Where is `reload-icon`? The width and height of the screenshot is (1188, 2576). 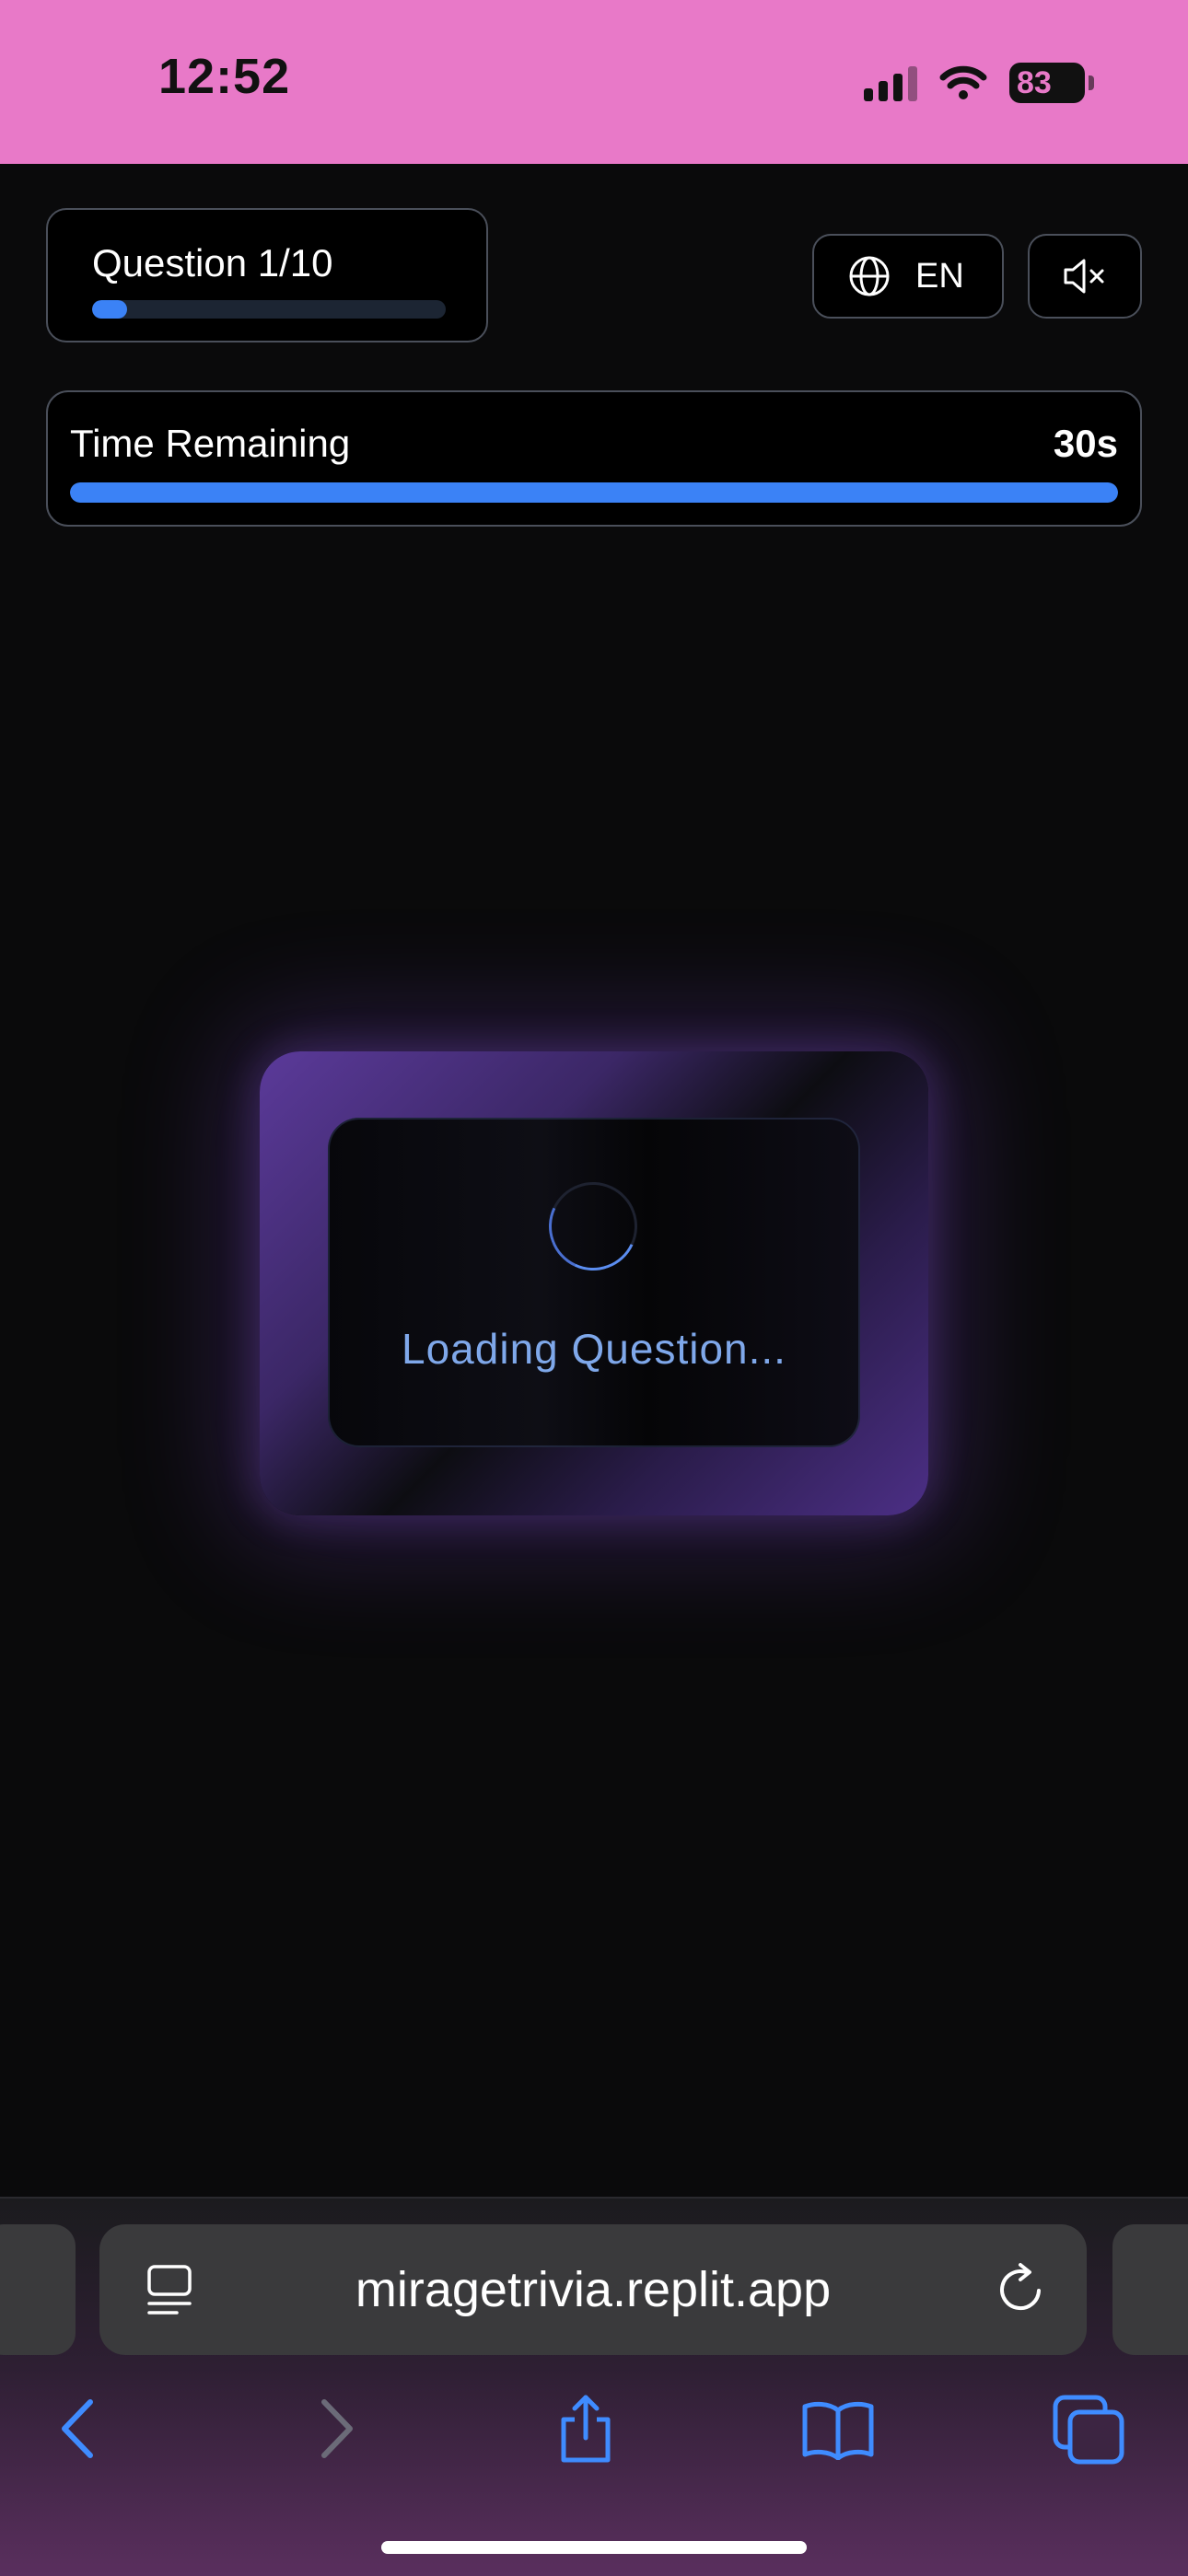 reload-icon is located at coordinates (1022, 2288).